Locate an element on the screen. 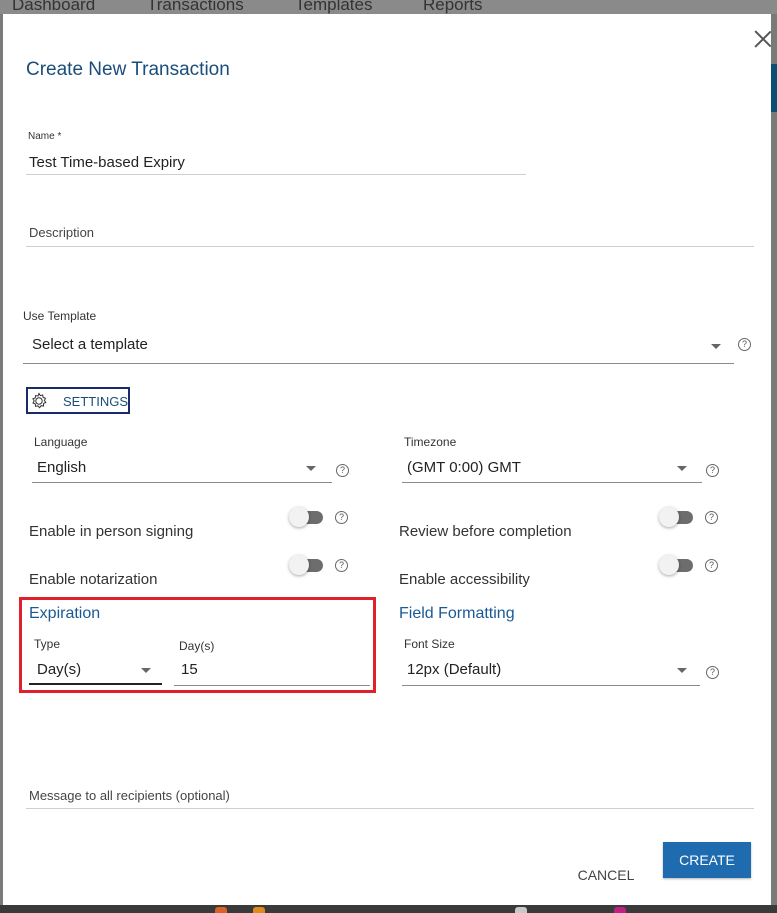 The height and width of the screenshot is (913, 777). message-input: Message to all recipients (optional) is located at coordinates (129, 795).